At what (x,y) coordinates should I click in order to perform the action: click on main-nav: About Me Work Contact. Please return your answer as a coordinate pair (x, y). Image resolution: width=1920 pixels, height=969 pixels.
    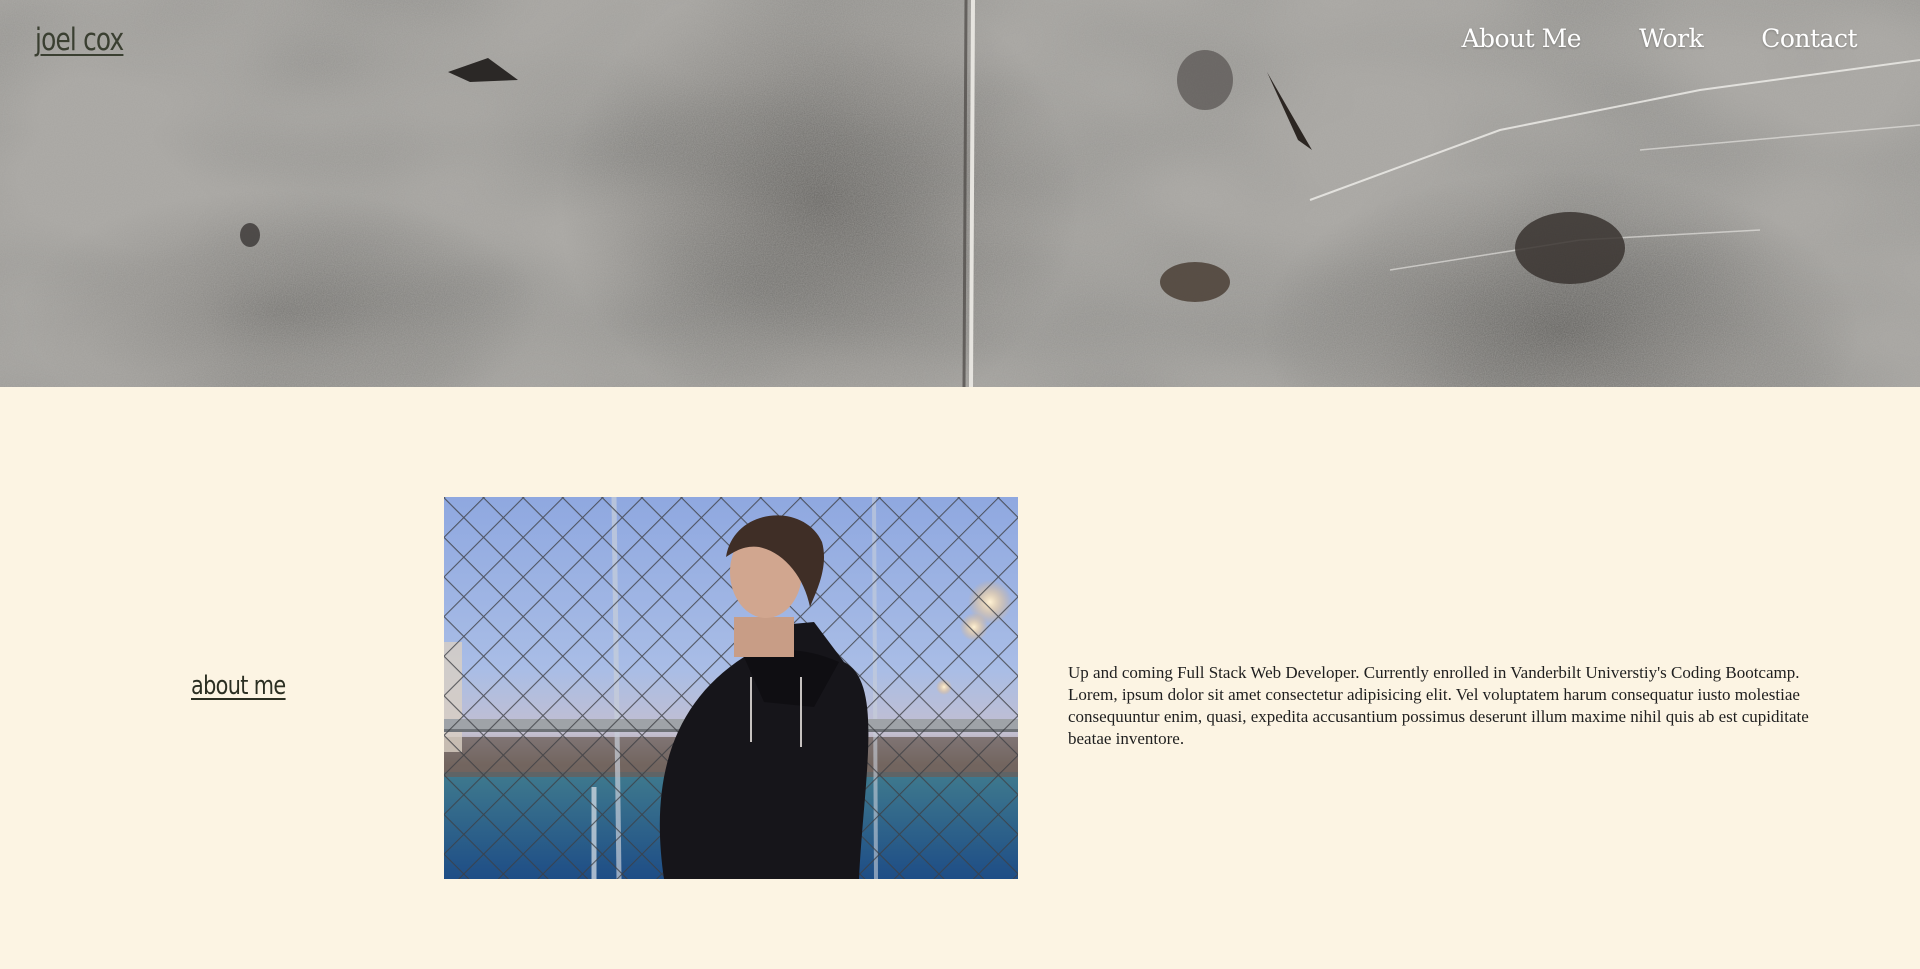
    Looking at the image, I should click on (1659, 38).